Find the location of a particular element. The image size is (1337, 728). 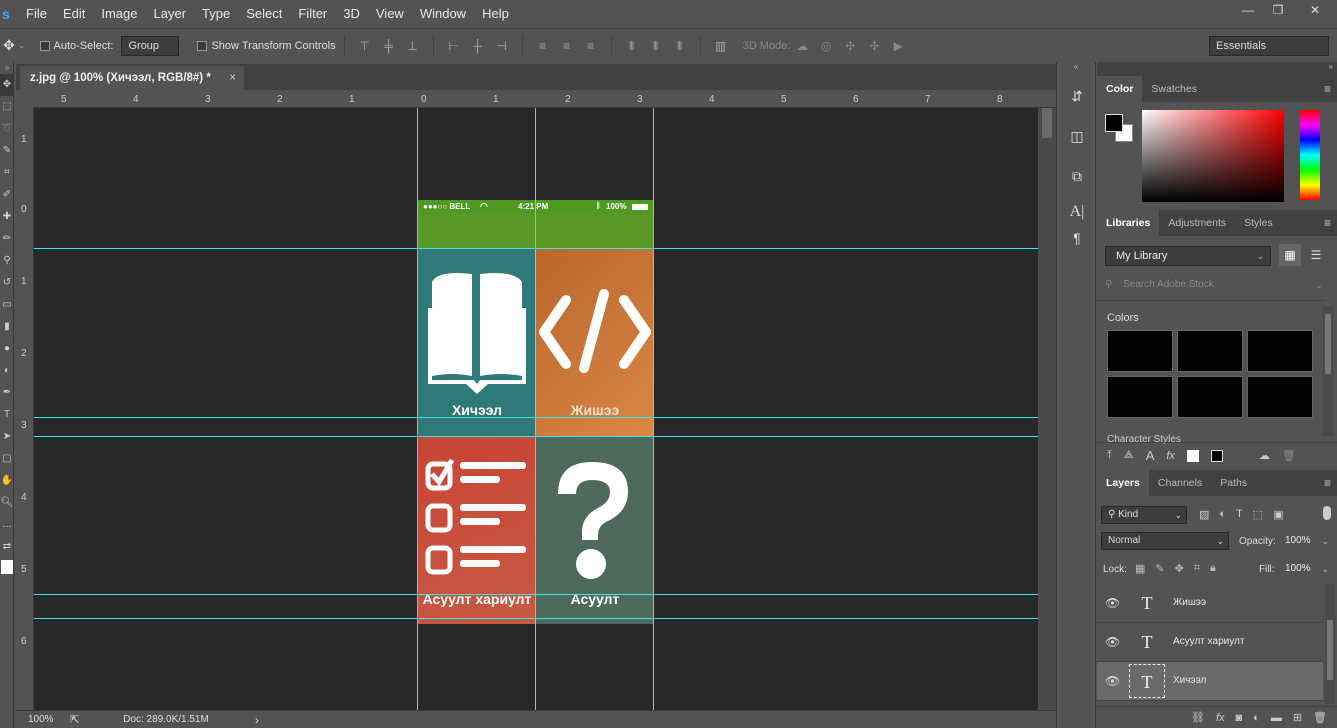

filter-type-icon: T is located at coordinates (1239, 514).